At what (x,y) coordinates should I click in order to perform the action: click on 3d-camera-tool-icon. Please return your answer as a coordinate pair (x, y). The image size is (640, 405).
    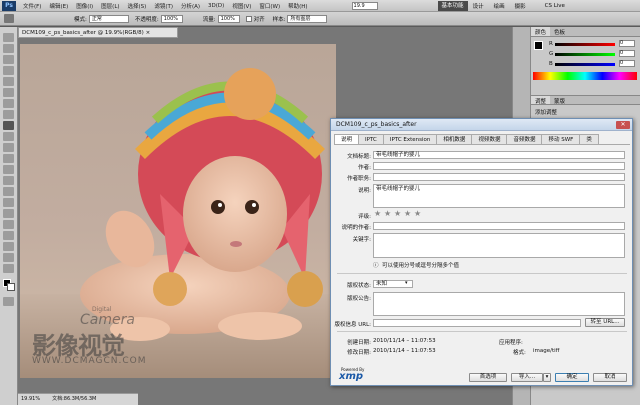
    Looking at the image, I should click on (8, 246).